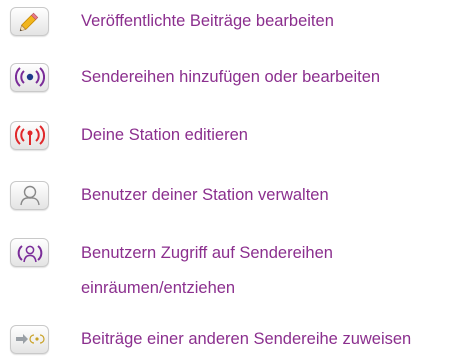  I want to click on user-access-icon-button, so click(29, 252).